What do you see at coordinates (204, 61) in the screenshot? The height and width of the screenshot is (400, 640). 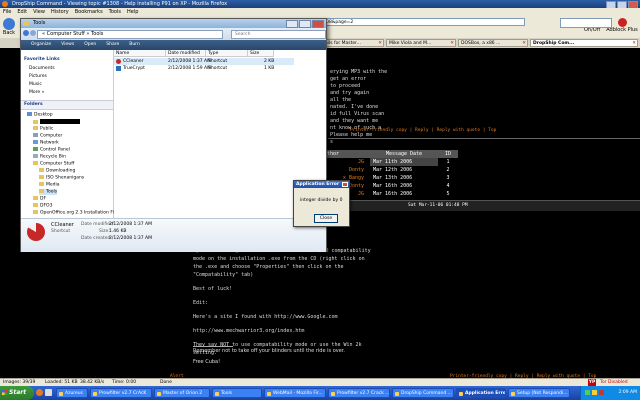 I see `table-row: CCleaner 2/12/2008 1:37 AM Shortcut 2 KB` at bounding box center [204, 61].